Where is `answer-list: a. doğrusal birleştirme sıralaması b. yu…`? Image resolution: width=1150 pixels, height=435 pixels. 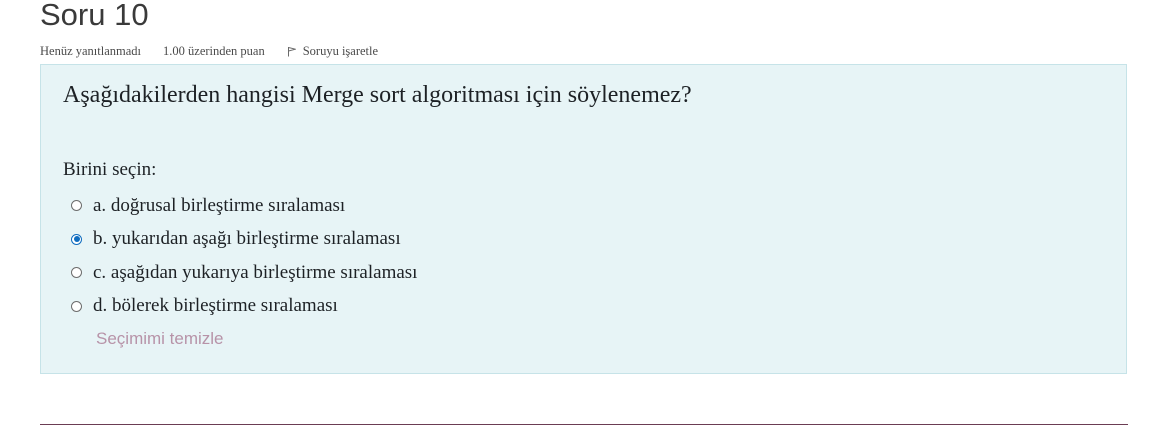
answer-list: a. doğrusal birleştirme sıralaması b. yu… is located at coordinates (244, 256).